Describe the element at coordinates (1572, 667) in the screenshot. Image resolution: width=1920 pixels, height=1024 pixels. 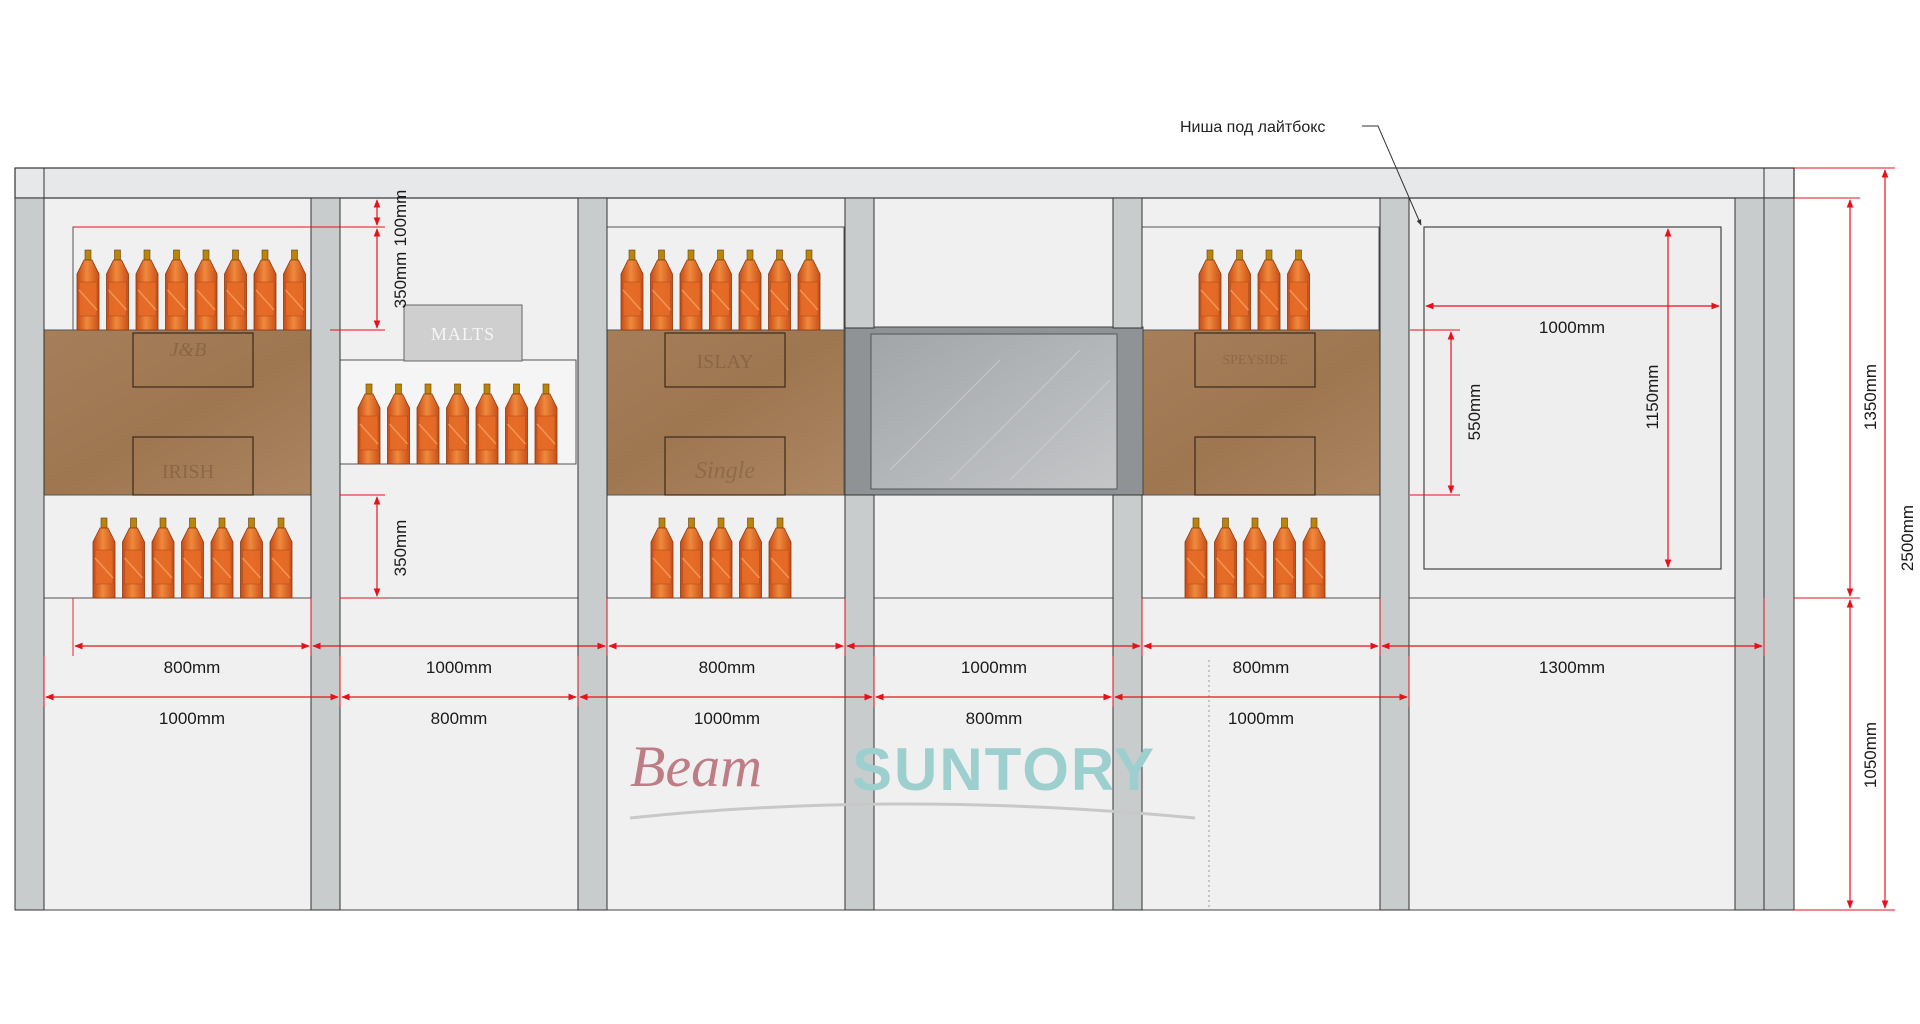
I see `dim-row1-5: 1300mm` at that location.